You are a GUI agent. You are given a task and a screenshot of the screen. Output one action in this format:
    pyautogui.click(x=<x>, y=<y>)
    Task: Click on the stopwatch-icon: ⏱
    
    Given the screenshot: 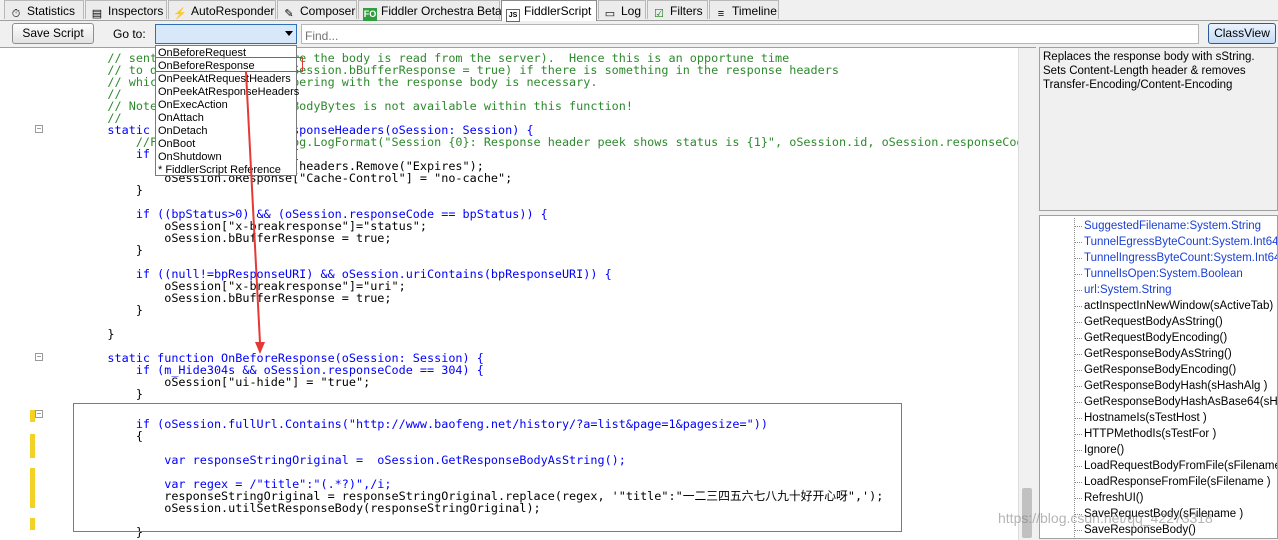 What is the action you would take?
    pyautogui.click(x=16, y=14)
    